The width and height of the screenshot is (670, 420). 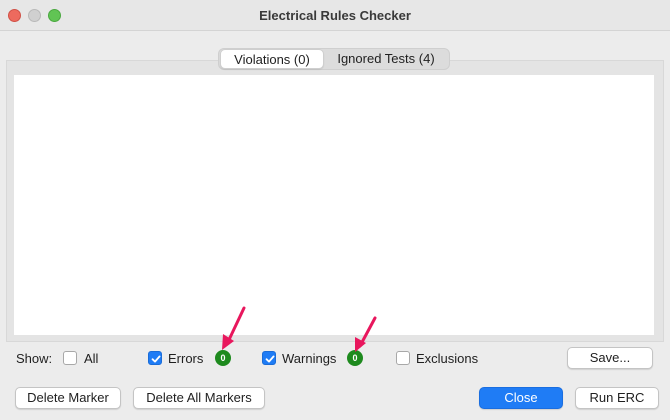 I want to click on show-label: Show:, so click(x=34, y=358).